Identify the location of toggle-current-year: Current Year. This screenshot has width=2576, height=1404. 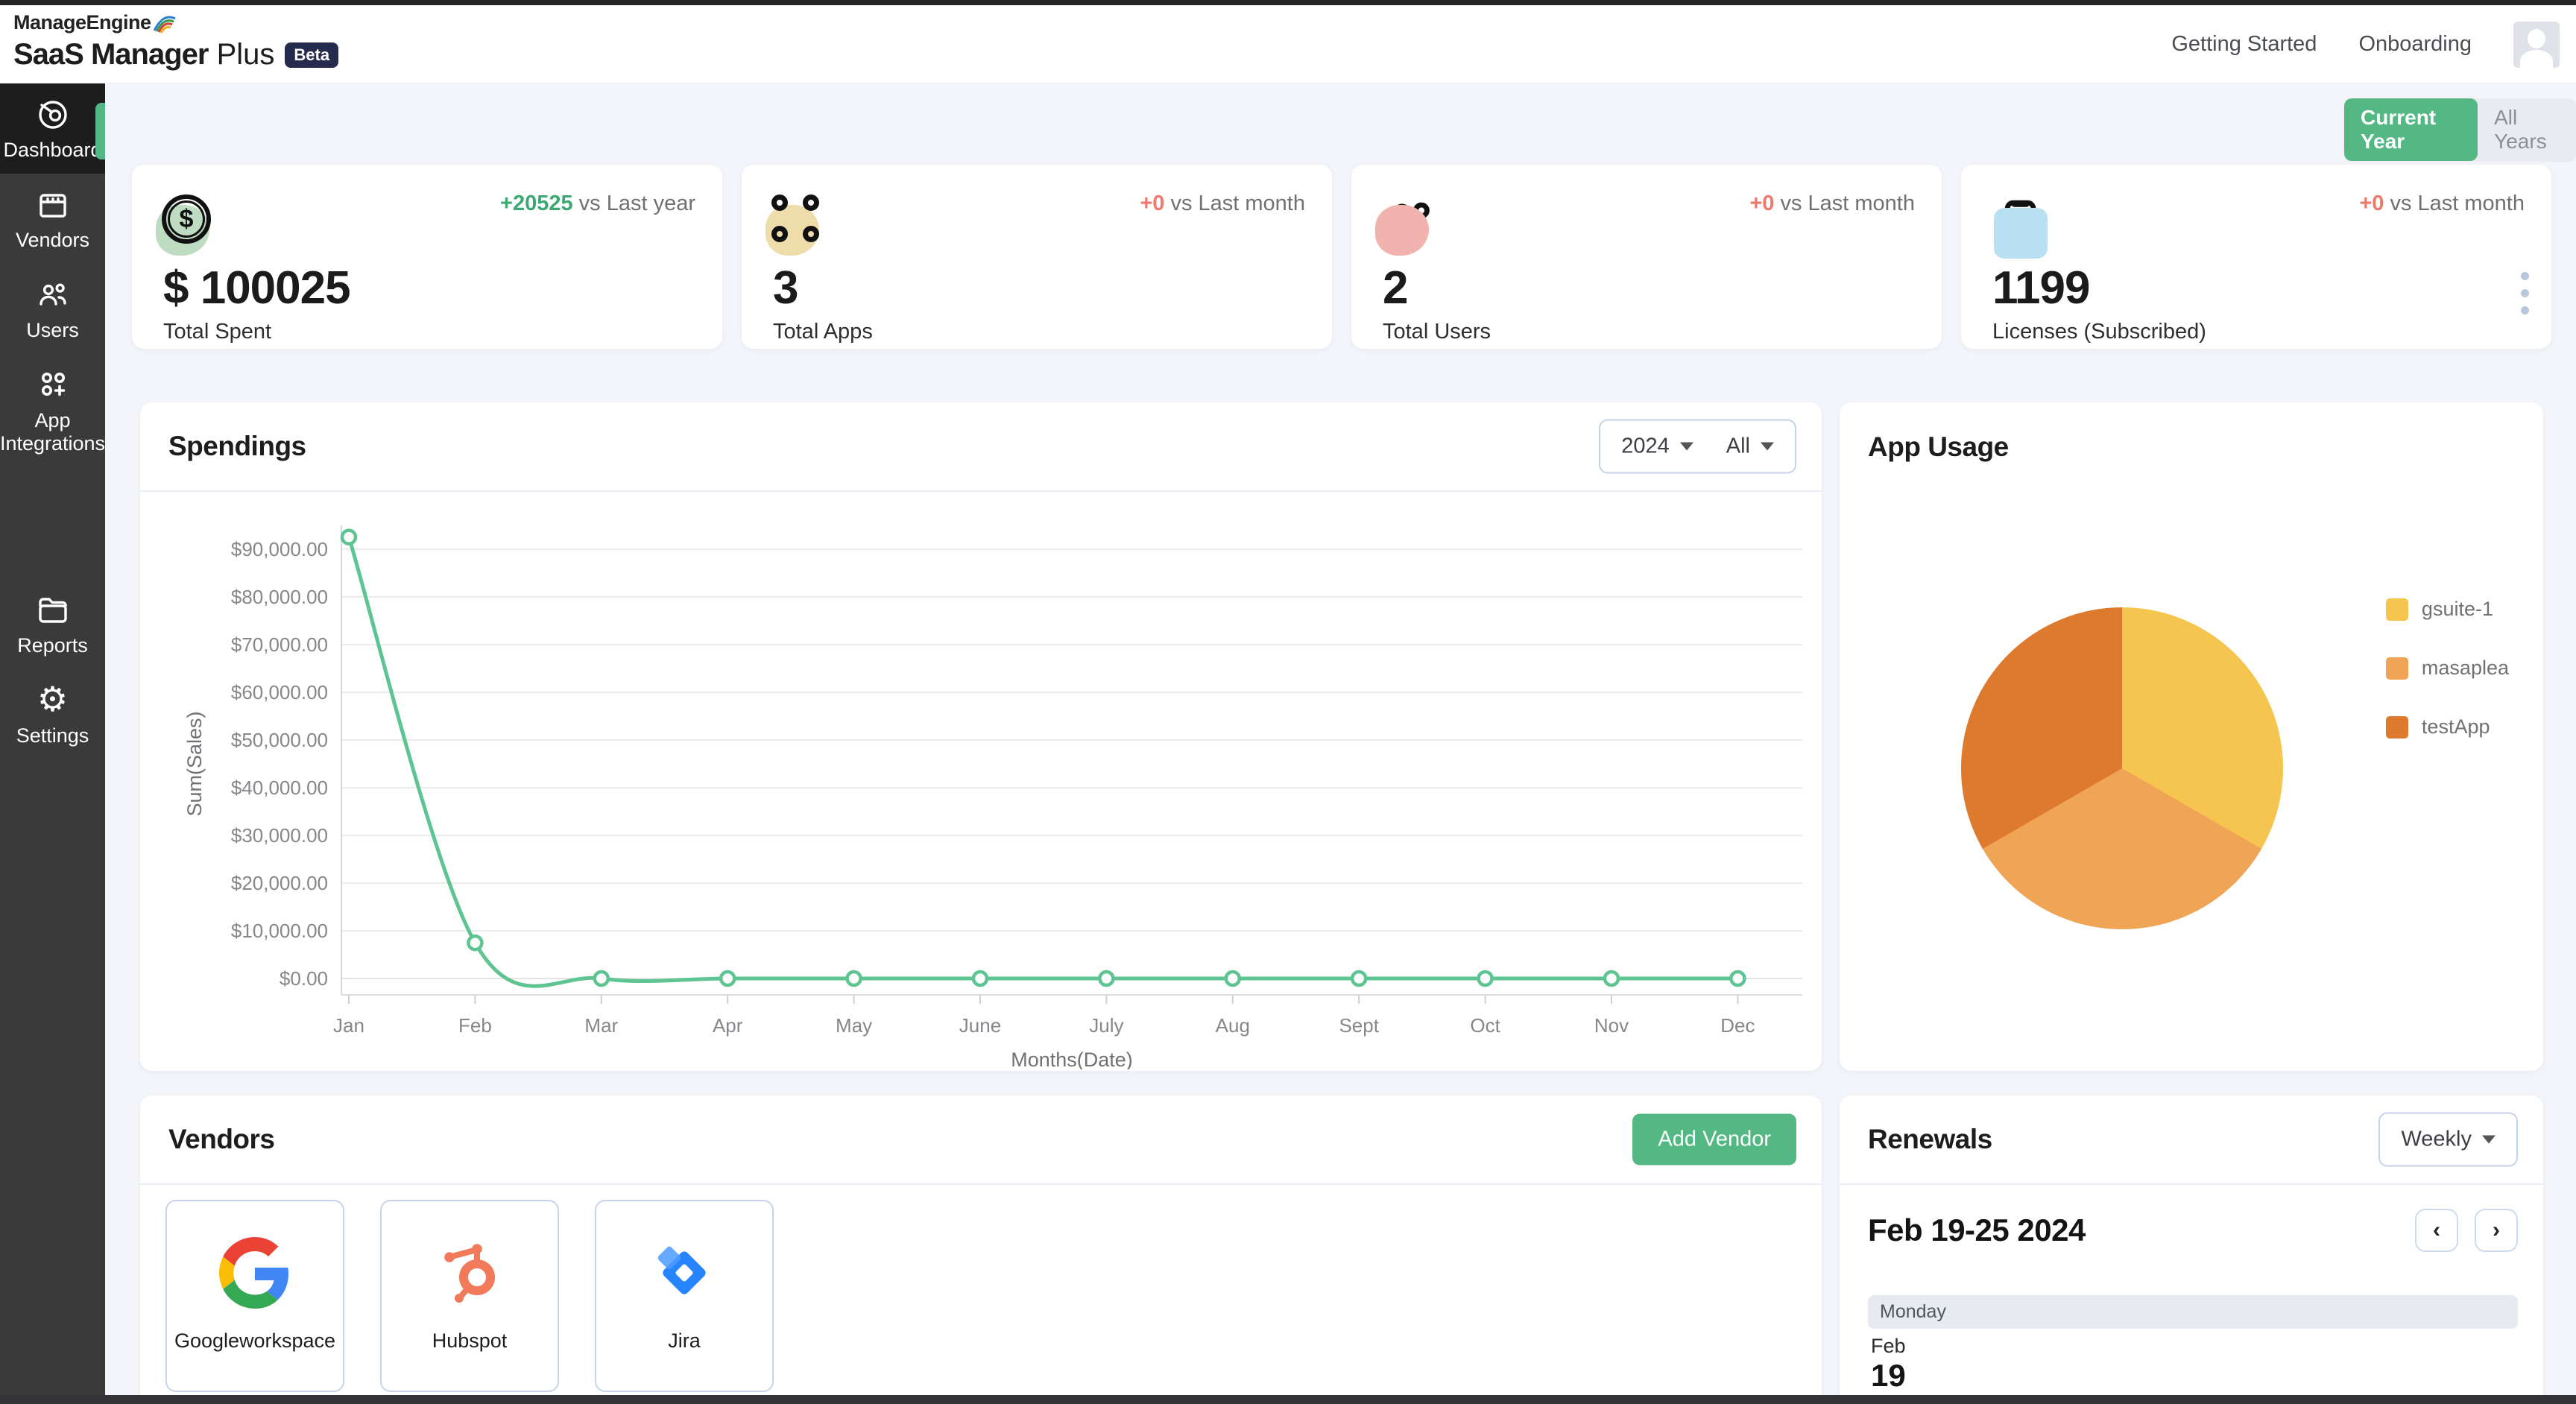
(2411, 129).